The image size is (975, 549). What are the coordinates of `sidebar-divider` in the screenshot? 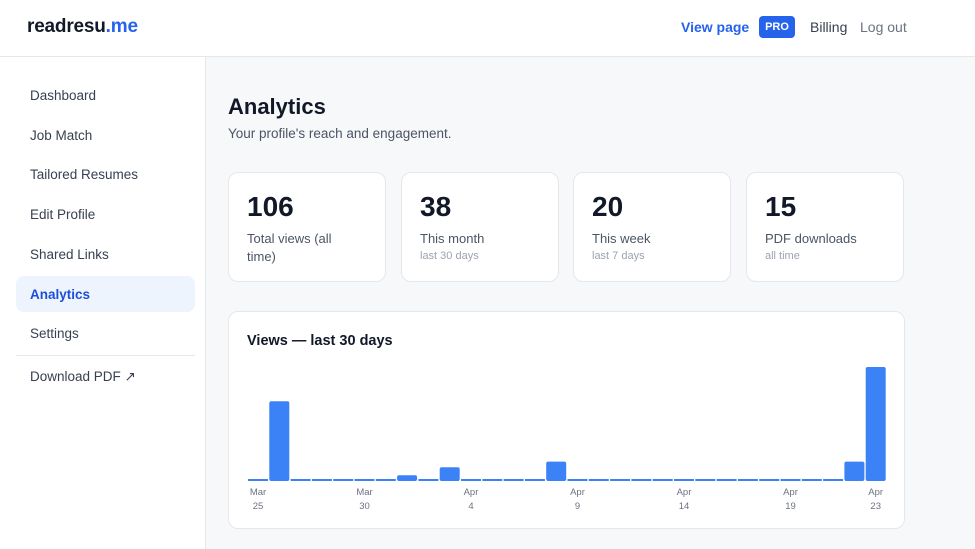 It's located at (105, 355).